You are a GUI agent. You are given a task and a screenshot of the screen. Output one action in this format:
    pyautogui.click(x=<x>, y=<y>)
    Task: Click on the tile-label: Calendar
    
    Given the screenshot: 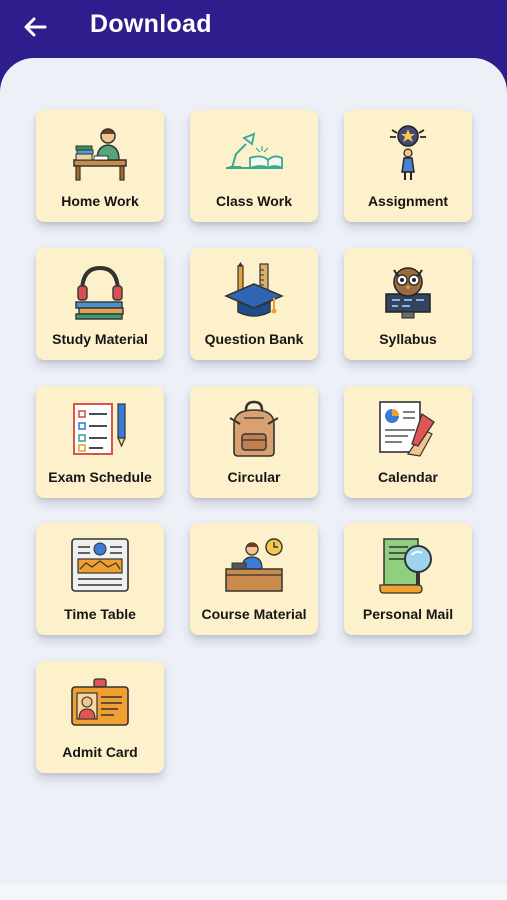 What is the action you would take?
    pyautogui.click(x=408, y=477)
    